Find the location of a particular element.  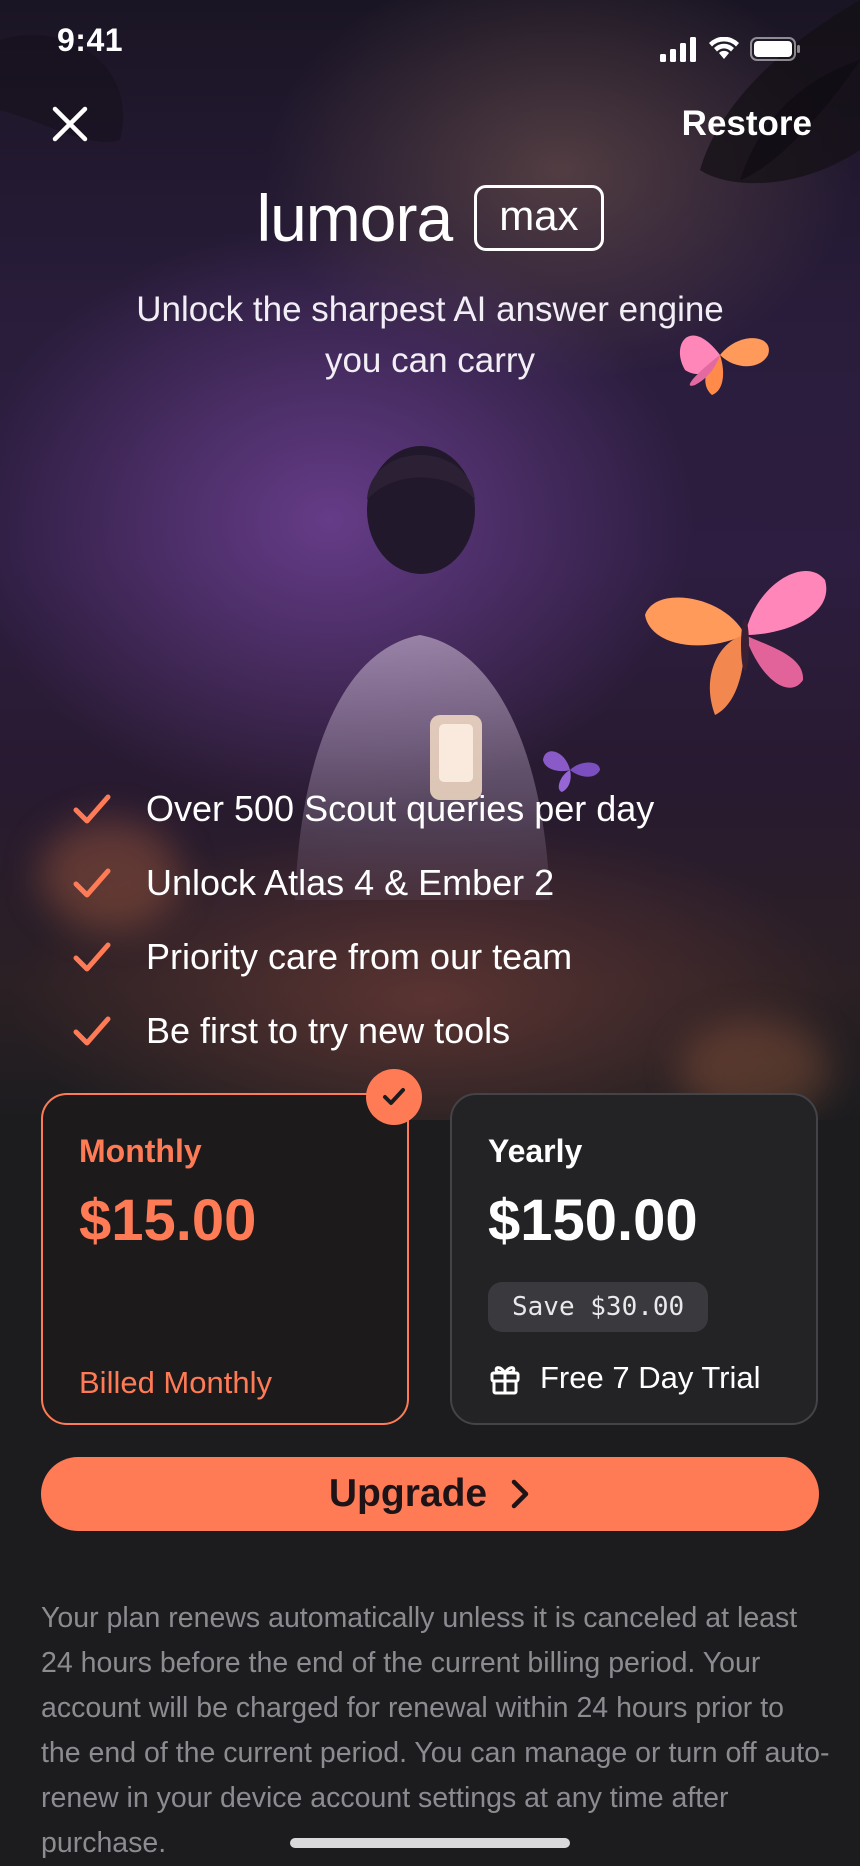

wifi-icon is located at coordinates (724, 48).